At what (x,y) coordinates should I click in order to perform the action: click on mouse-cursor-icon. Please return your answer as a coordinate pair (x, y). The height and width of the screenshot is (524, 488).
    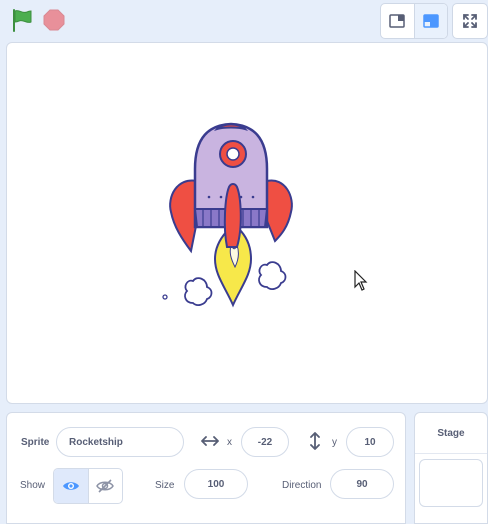
    Looking at the image, I should click on (361, 280).